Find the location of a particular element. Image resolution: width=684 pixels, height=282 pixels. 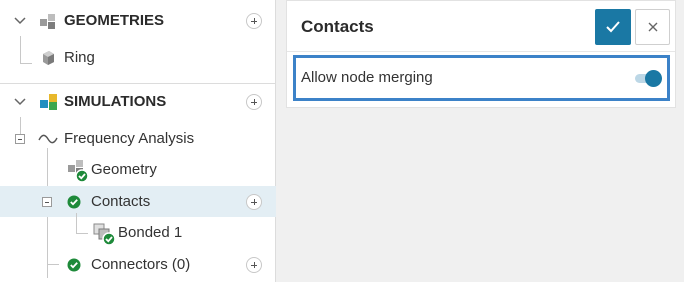

close-button is located at coordinates (652, 27).